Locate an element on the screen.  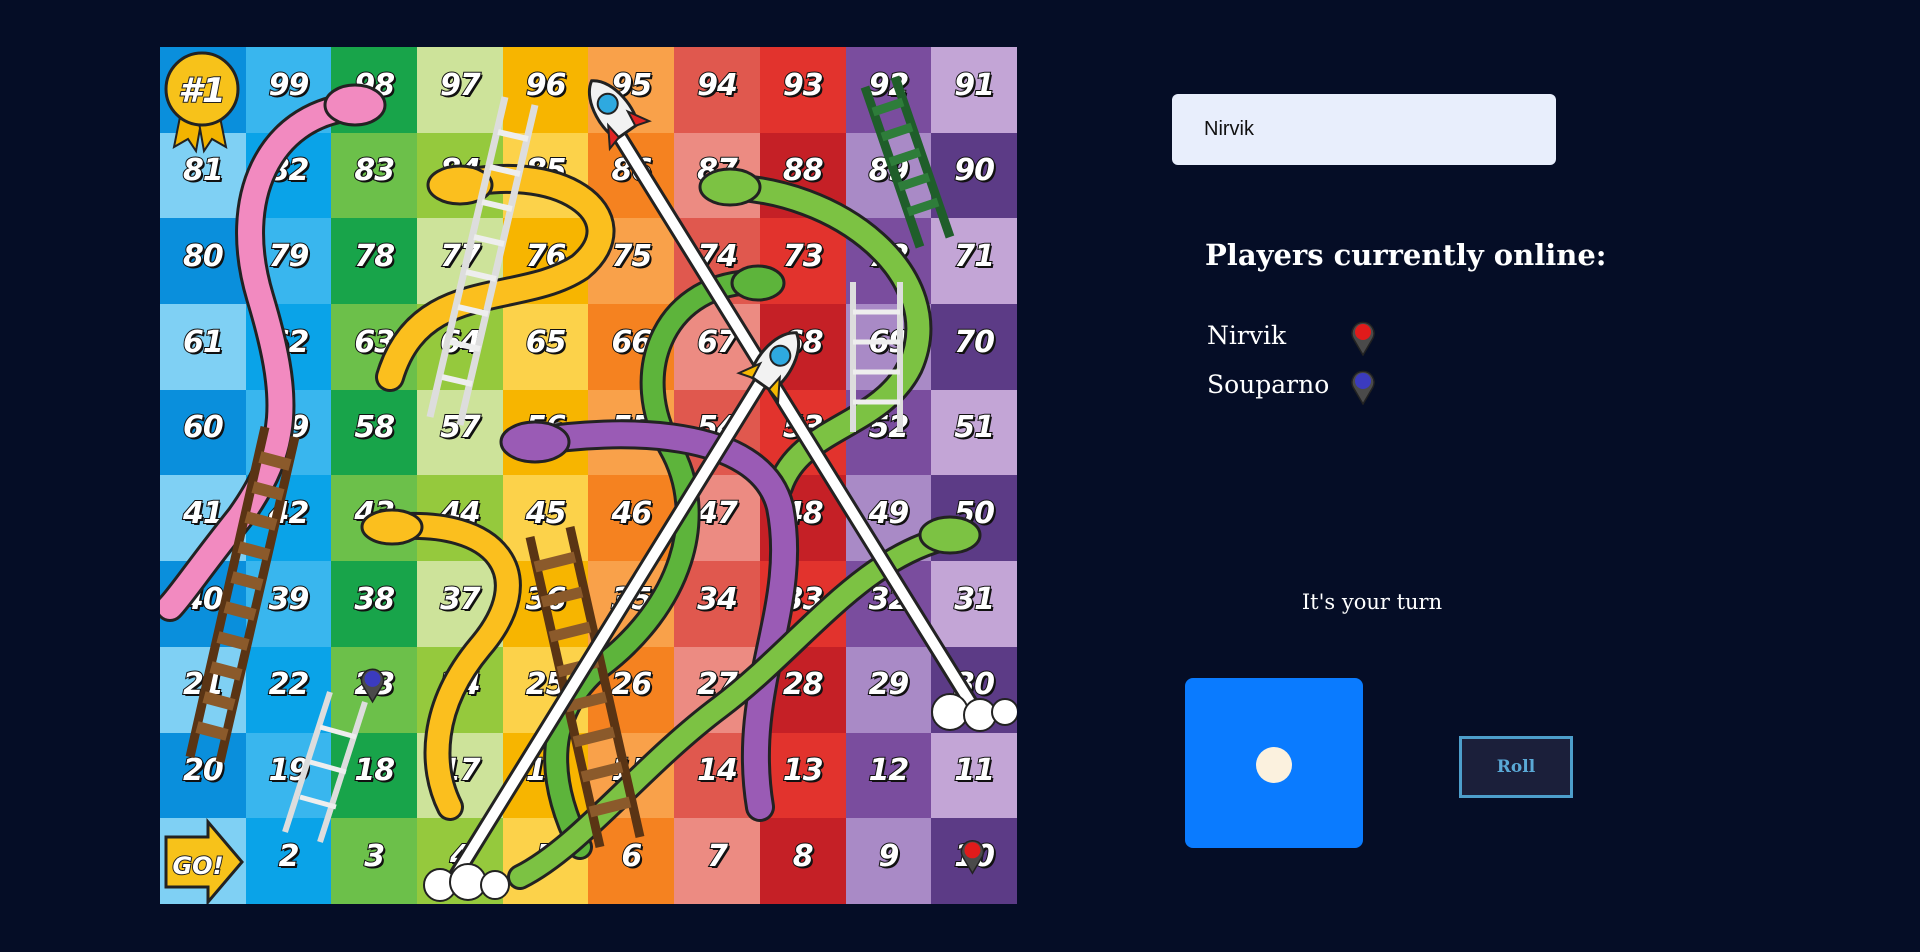
square-number: 46 is located at coordinates (631, 513).